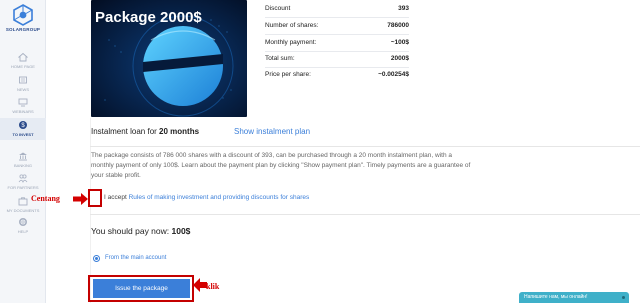  Describe the element at coordinates (623, 297) in the screenshot. I see `chat-status-icon` at that location.